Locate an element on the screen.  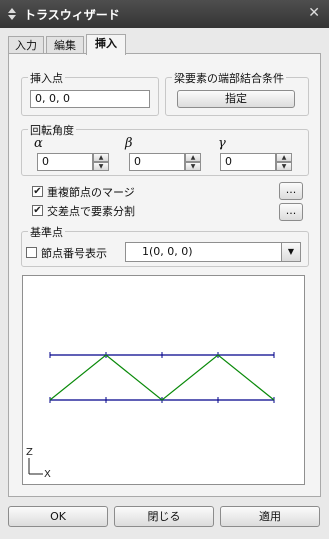
insert-point-group: 挿入点 0, 0, 0 is located at coordinates (90, 93).